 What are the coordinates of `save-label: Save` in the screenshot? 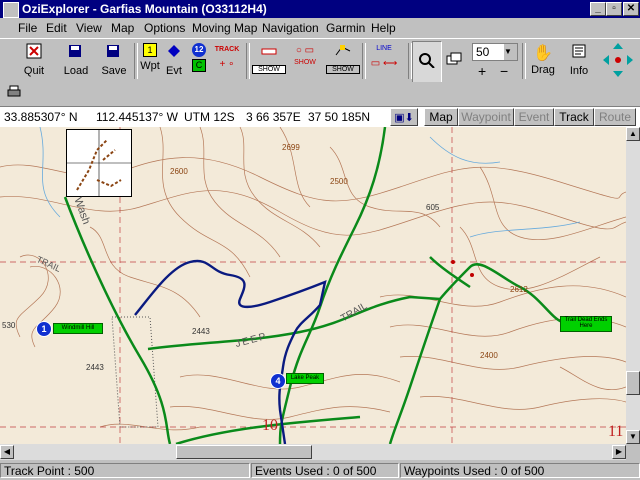 It's located at (114, 71).